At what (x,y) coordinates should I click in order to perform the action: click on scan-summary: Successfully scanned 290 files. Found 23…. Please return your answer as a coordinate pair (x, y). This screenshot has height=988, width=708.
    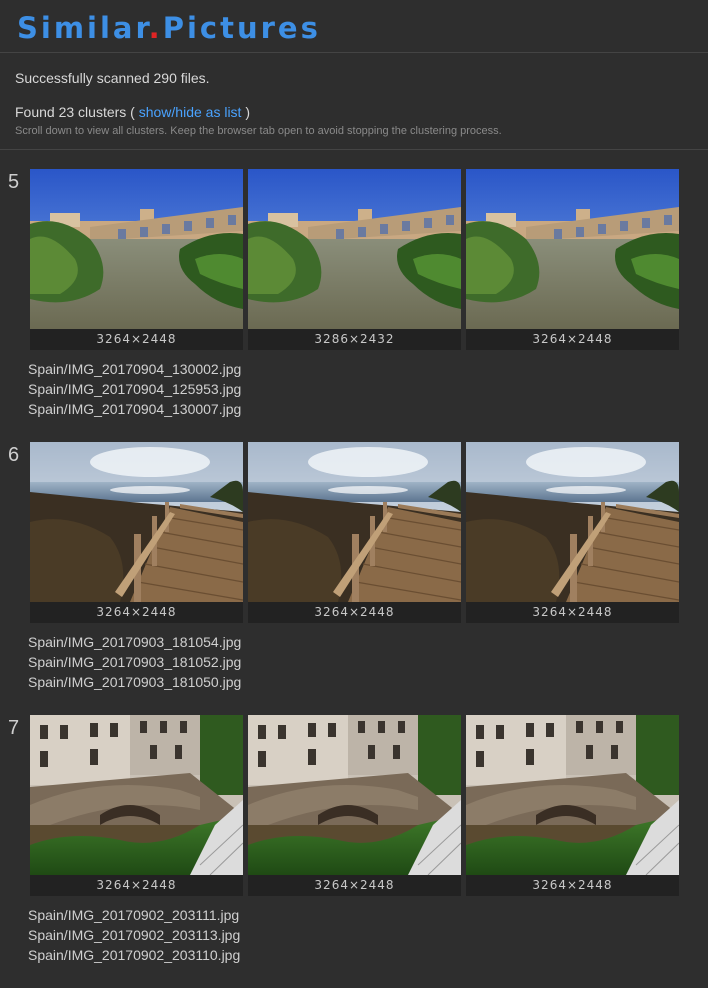
    Looking at the image, I should click on (354, 101).